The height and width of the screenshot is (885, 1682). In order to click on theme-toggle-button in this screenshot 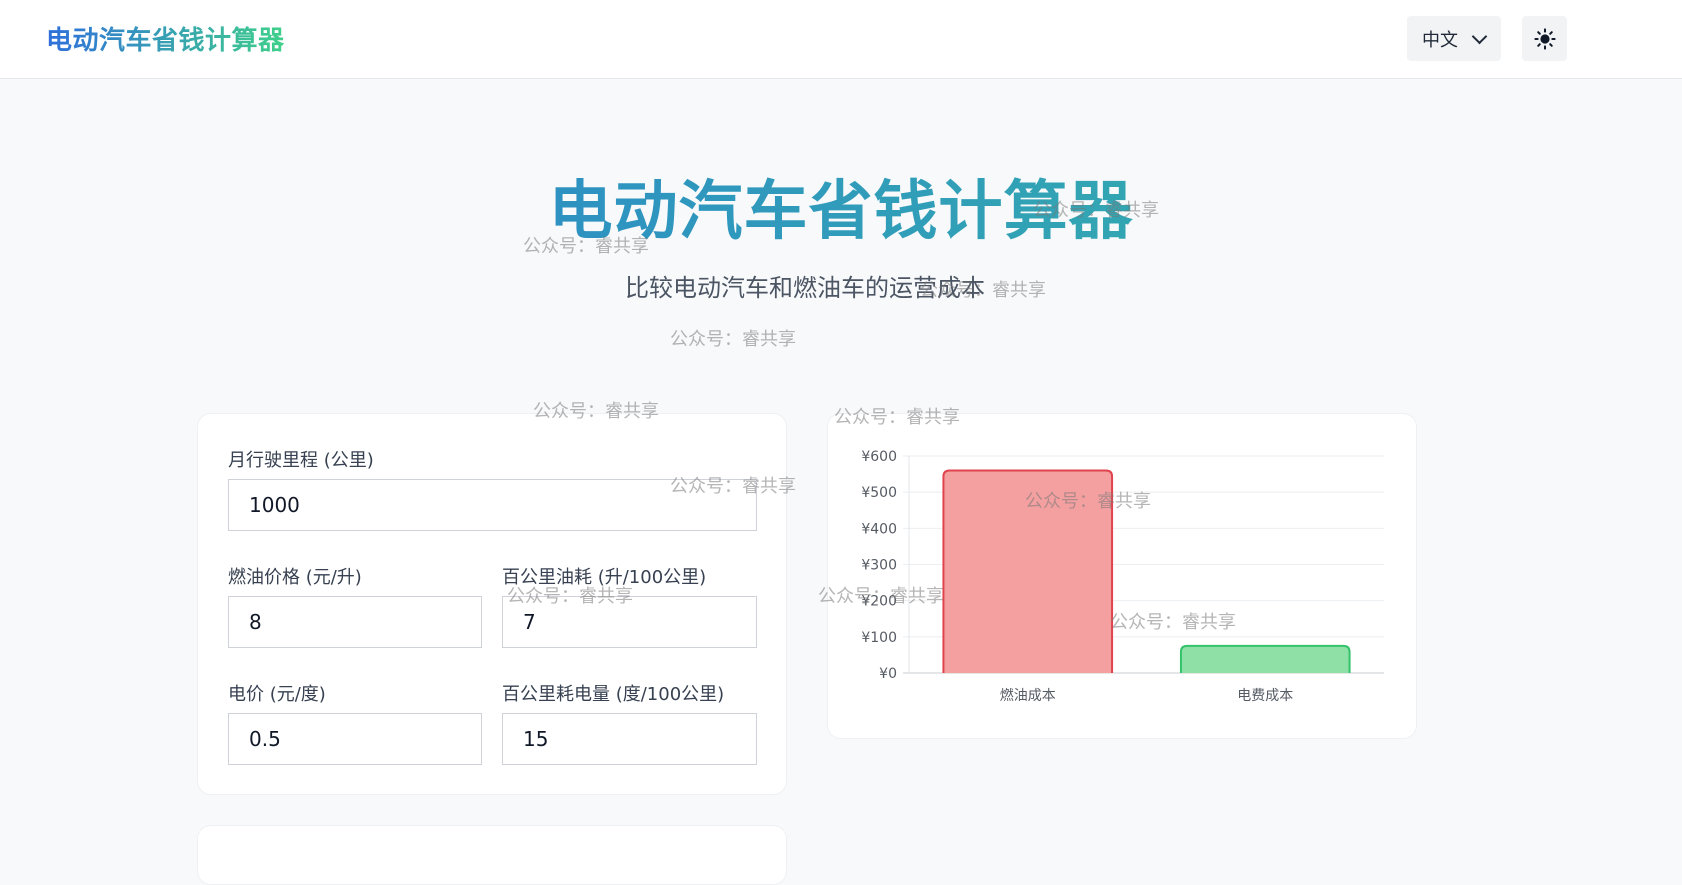, I will do `click(1544, 38)`.